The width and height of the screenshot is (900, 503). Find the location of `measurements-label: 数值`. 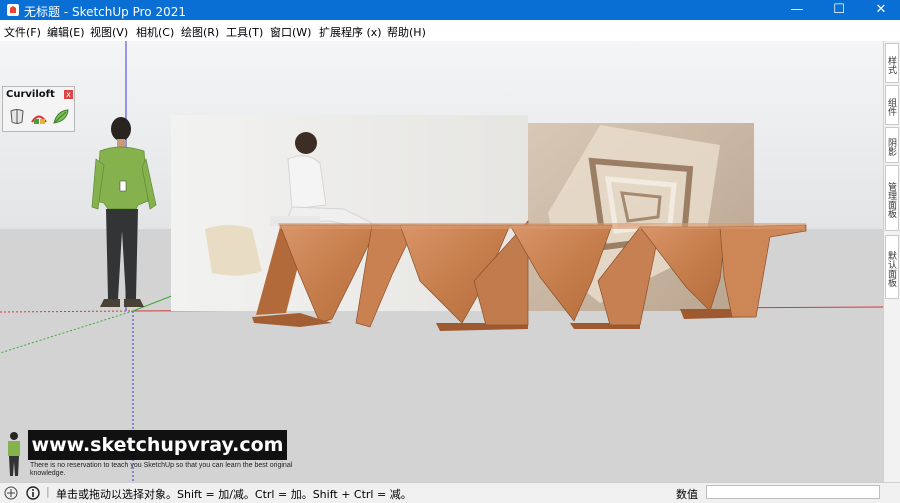

measurements-label: 数值 is located at coordinates (687, 494).